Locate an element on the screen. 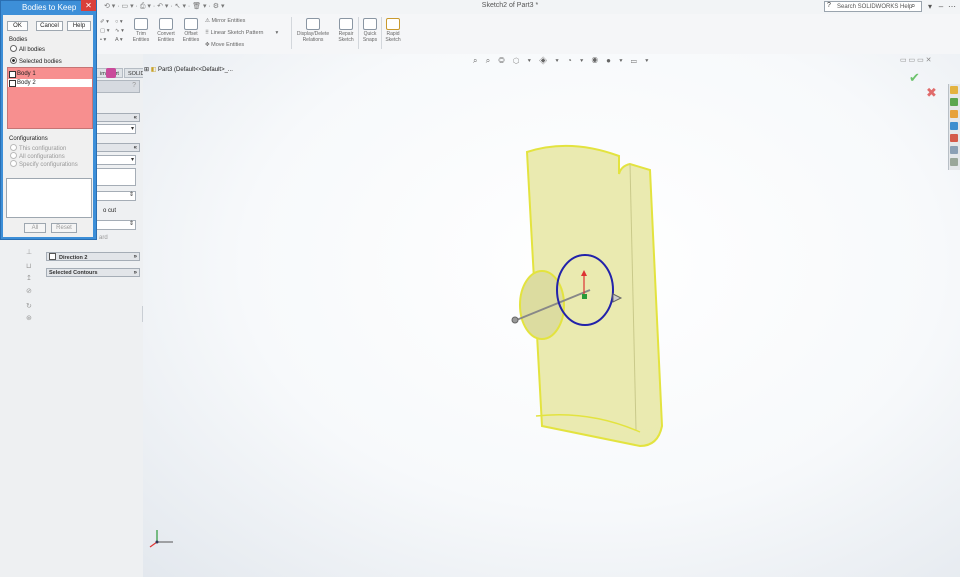 Image resolution: width=960 pixels, height=577 pixels. reset-button: Reset is located at coordinates (64, 228).